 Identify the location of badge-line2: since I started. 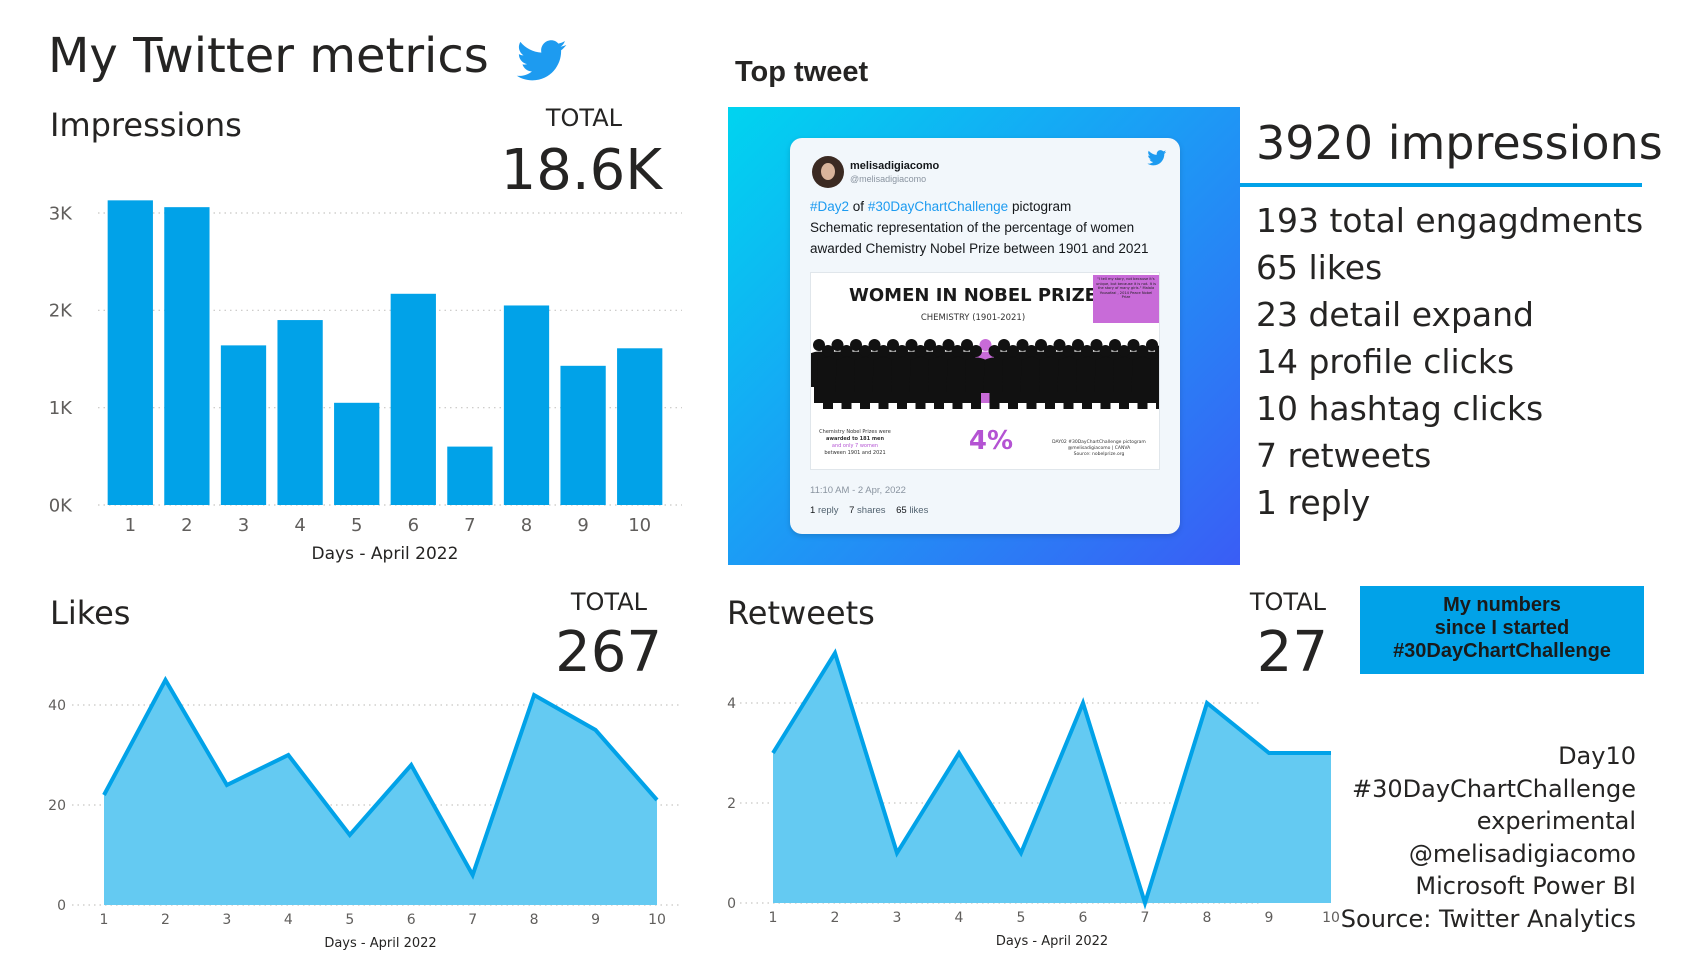
(1502, 628).